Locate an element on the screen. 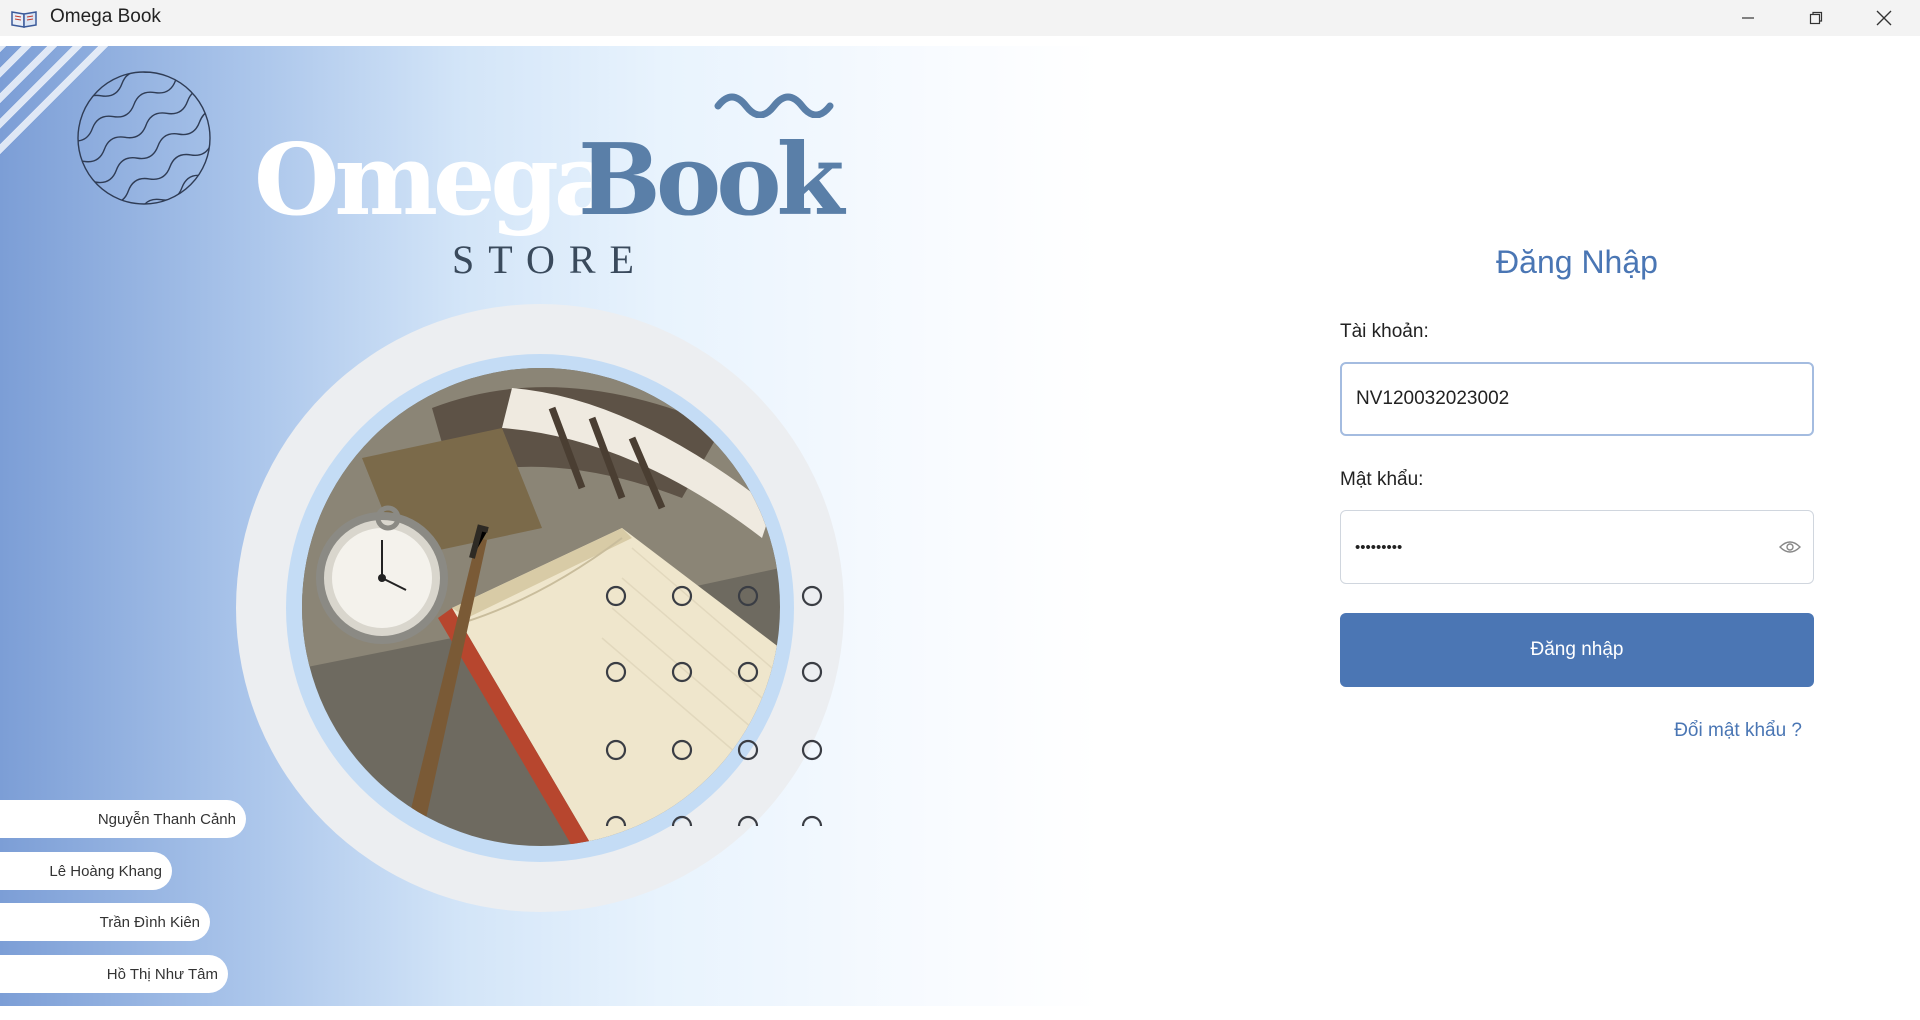  wave-circle-decoration is located at coordinates (144, 138).